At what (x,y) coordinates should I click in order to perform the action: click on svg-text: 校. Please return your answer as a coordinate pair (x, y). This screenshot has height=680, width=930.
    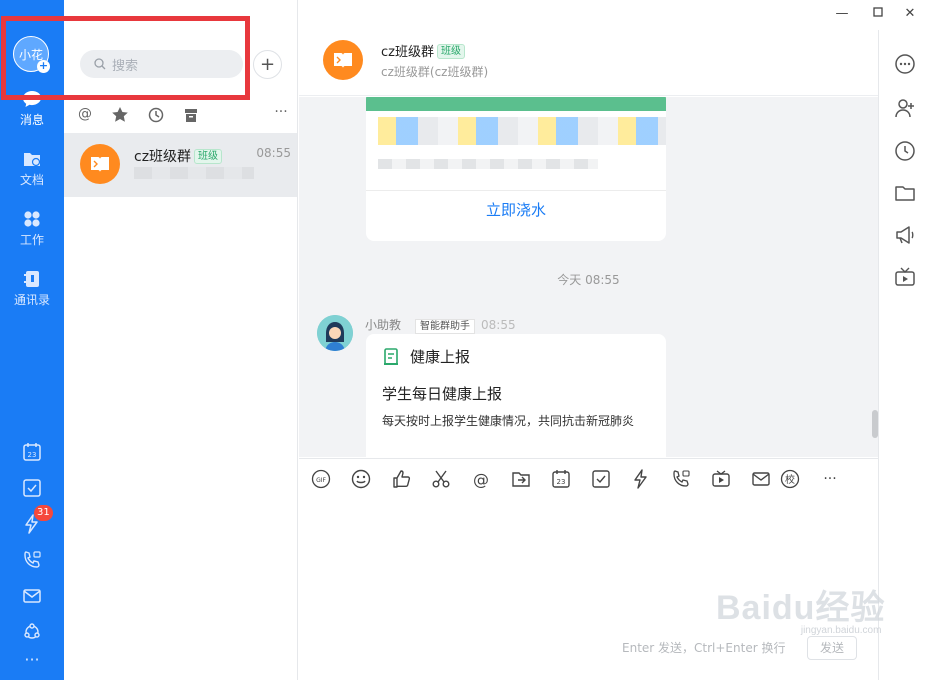
    Looking at the image, I should click on (790, 479).